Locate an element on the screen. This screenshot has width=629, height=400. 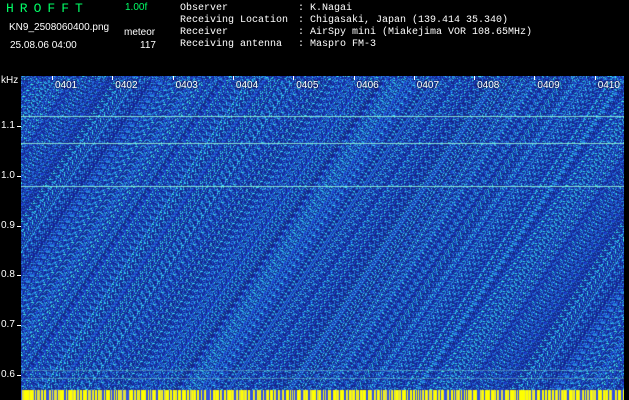
app-version: 1.00f is located at coordinates (136, 7).